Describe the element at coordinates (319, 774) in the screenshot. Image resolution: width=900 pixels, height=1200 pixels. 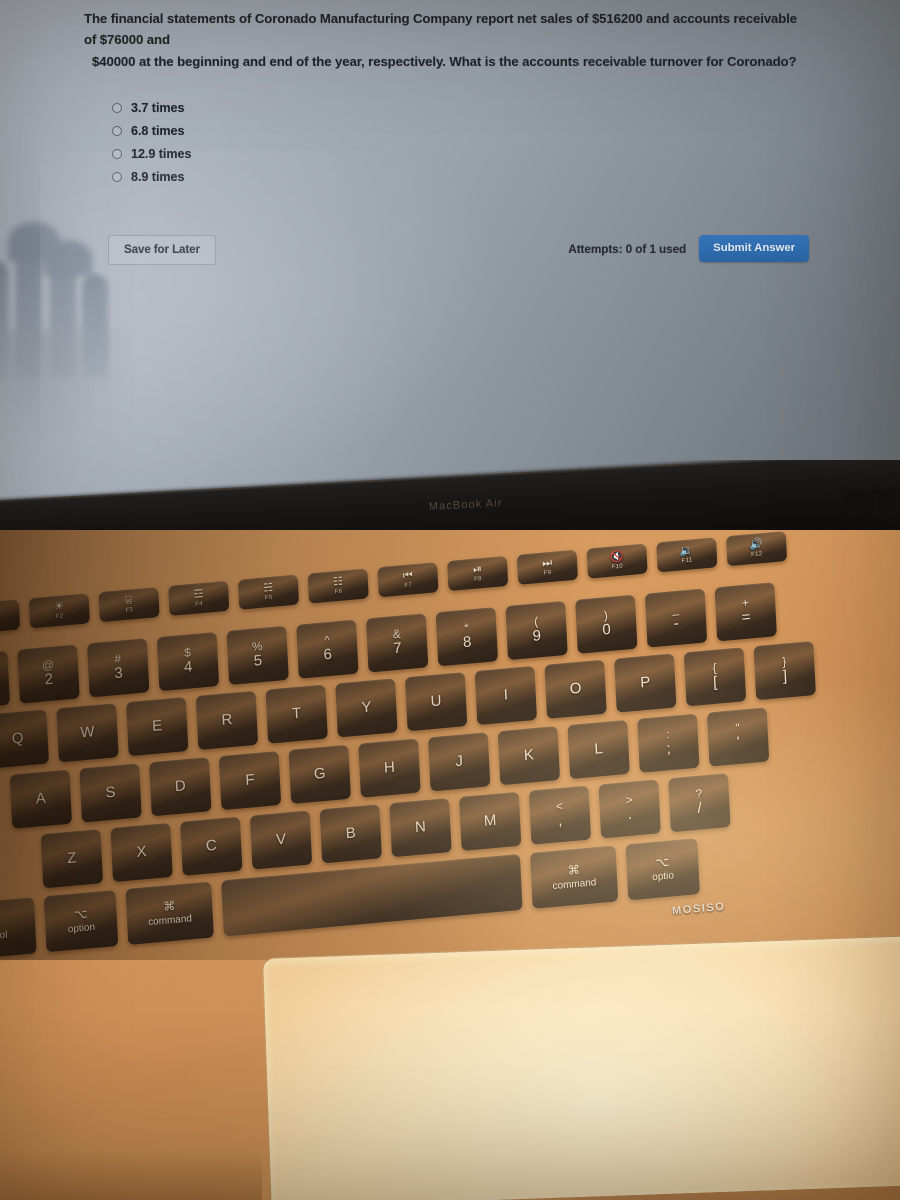
I see `key-g: G` at that location.